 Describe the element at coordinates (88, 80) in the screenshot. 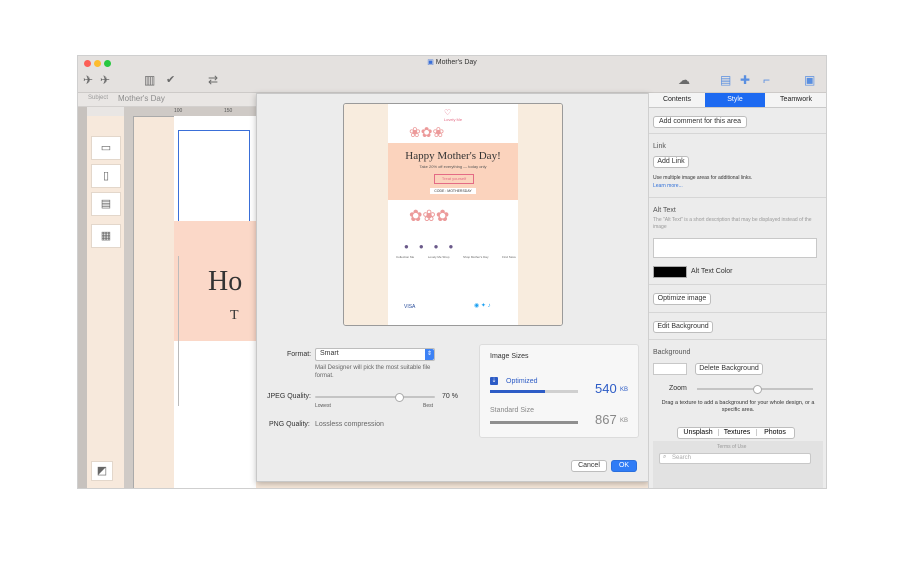

I see `send-icon: ✈` at that location.